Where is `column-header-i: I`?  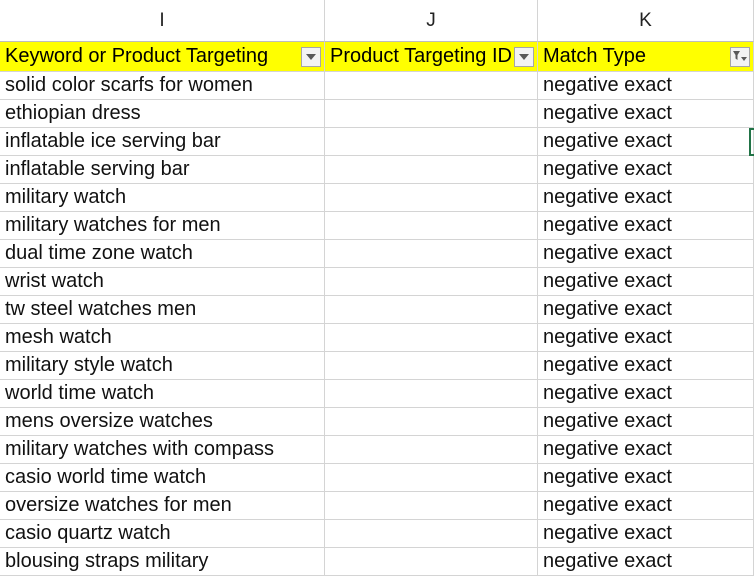
column-header-i: I is located at coordinates (162, 21).